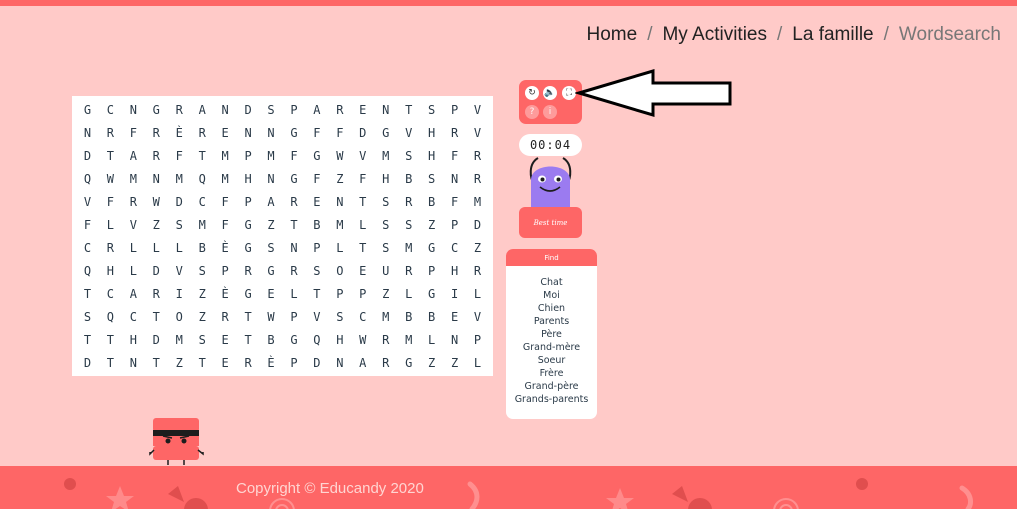  I want to click on restart-icon: ↻, so click(532, 93).